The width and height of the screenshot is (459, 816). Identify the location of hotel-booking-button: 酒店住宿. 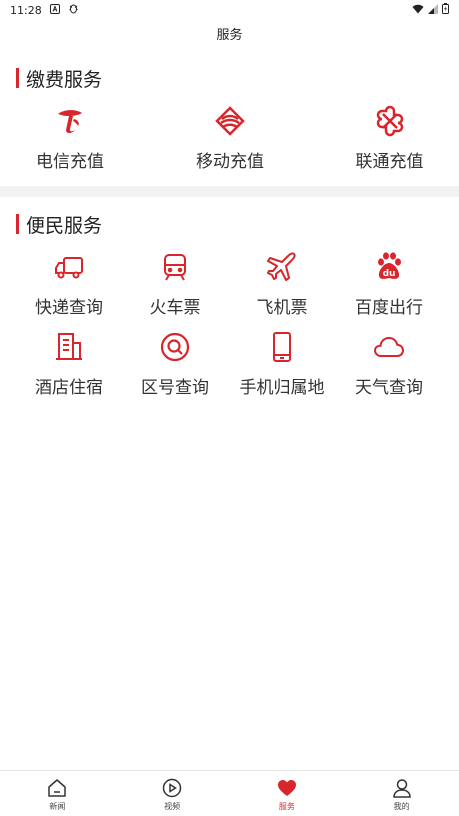
(69, 369).